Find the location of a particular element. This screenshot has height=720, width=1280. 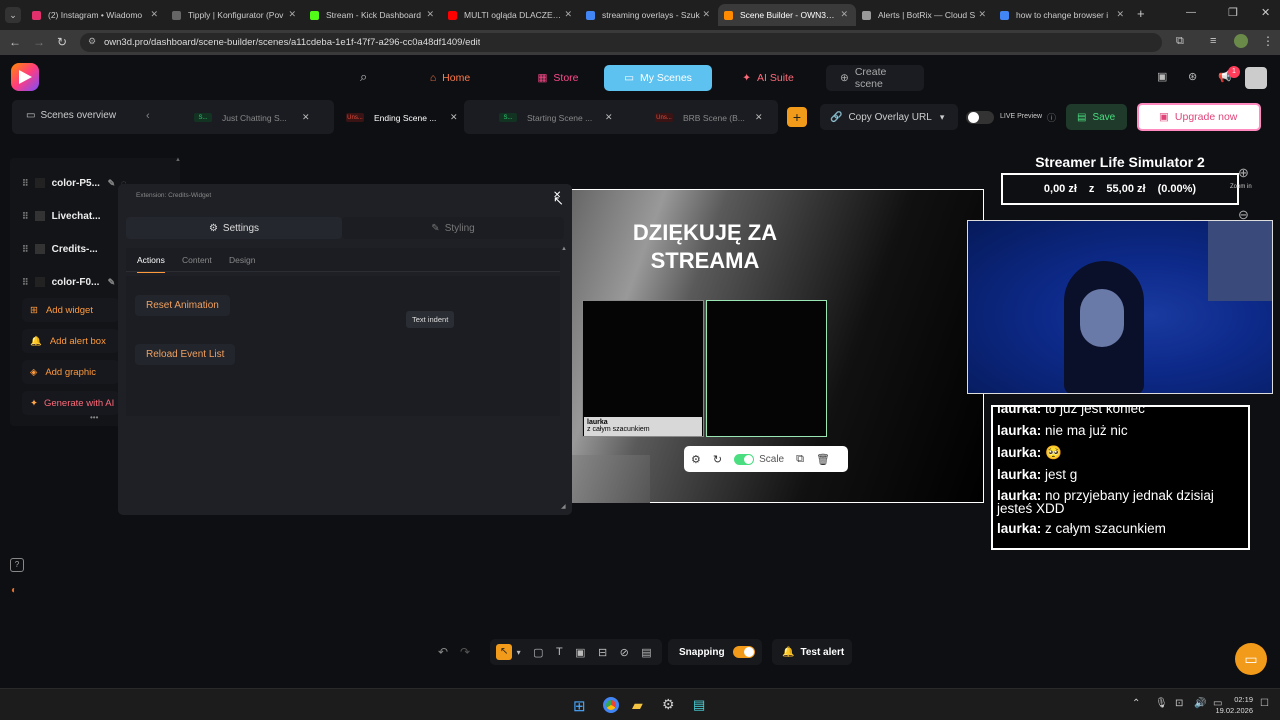

donation-goal-widget: 0,00 zł z 55,00 zł (0.00%) is located at coordinates (1120, 189).